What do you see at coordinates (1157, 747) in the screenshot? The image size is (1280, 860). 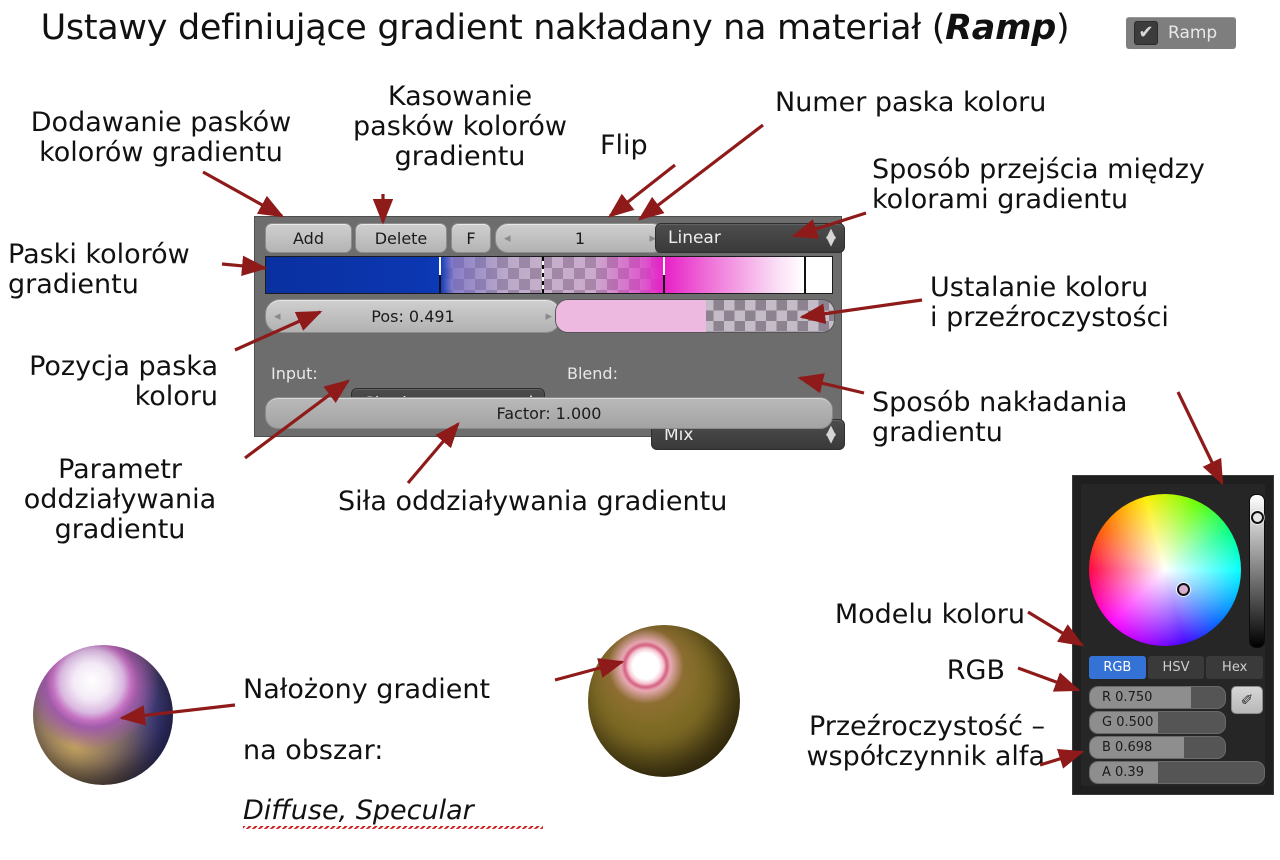 I see `channel-slider-b: B 0.698` at bounding box center [1157, 747].